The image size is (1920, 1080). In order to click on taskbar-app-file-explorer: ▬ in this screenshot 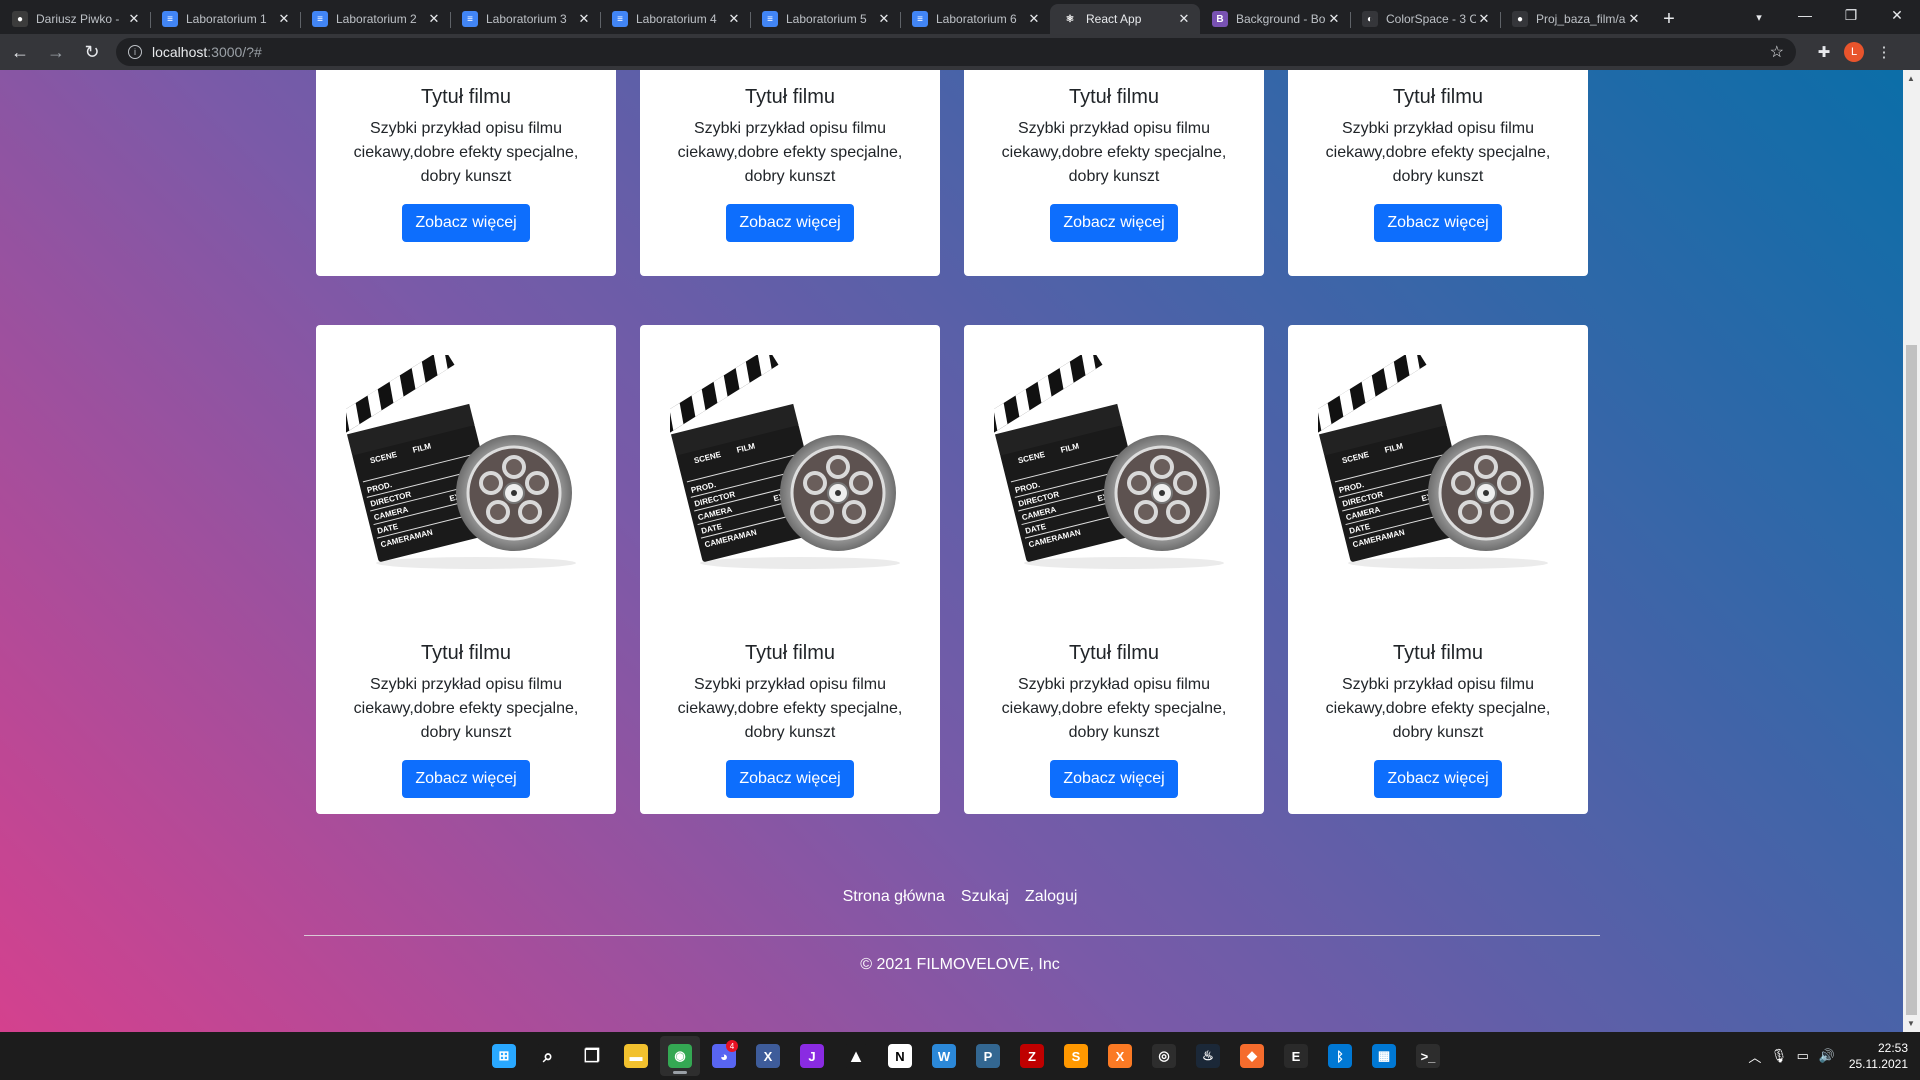, I will do `click(636, 1056)`.